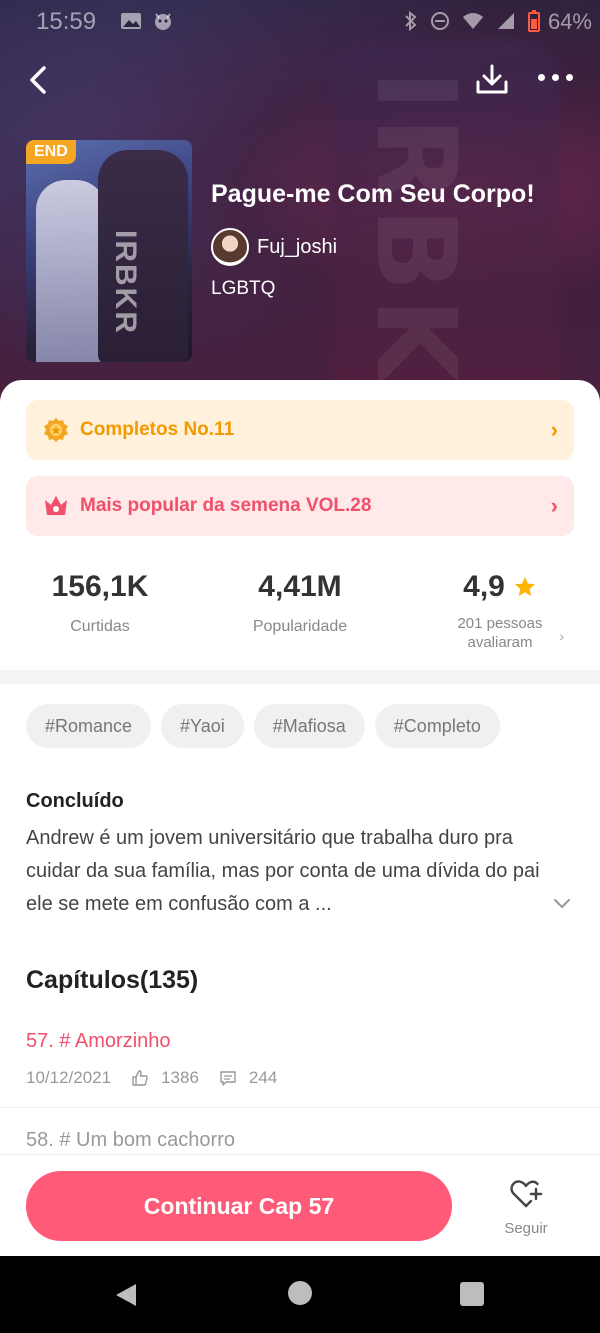 The width and height of the screenshot is (600, 1333). What do you see at coordinates (506, 21) in the screenshot?
I see `signal-icon` at bounding box center [506, 21].